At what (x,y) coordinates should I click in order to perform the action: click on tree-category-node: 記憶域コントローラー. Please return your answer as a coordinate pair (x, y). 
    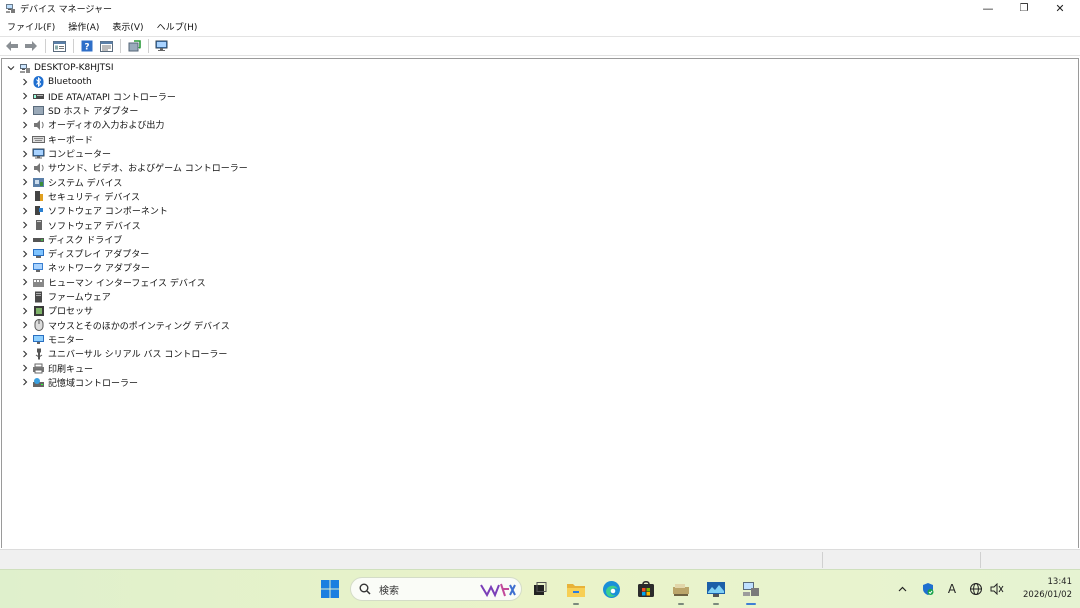
    Looking at the image, I should click on (79, 382).